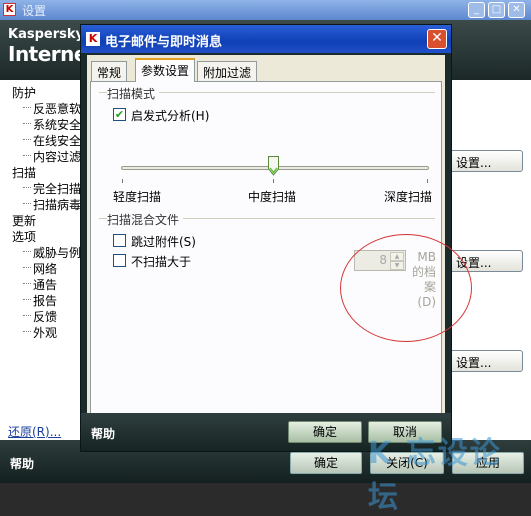  Describe the element at coordinates (39, 316) in the screenshot. I see `nav-item-feedback: 反馈` at that location.